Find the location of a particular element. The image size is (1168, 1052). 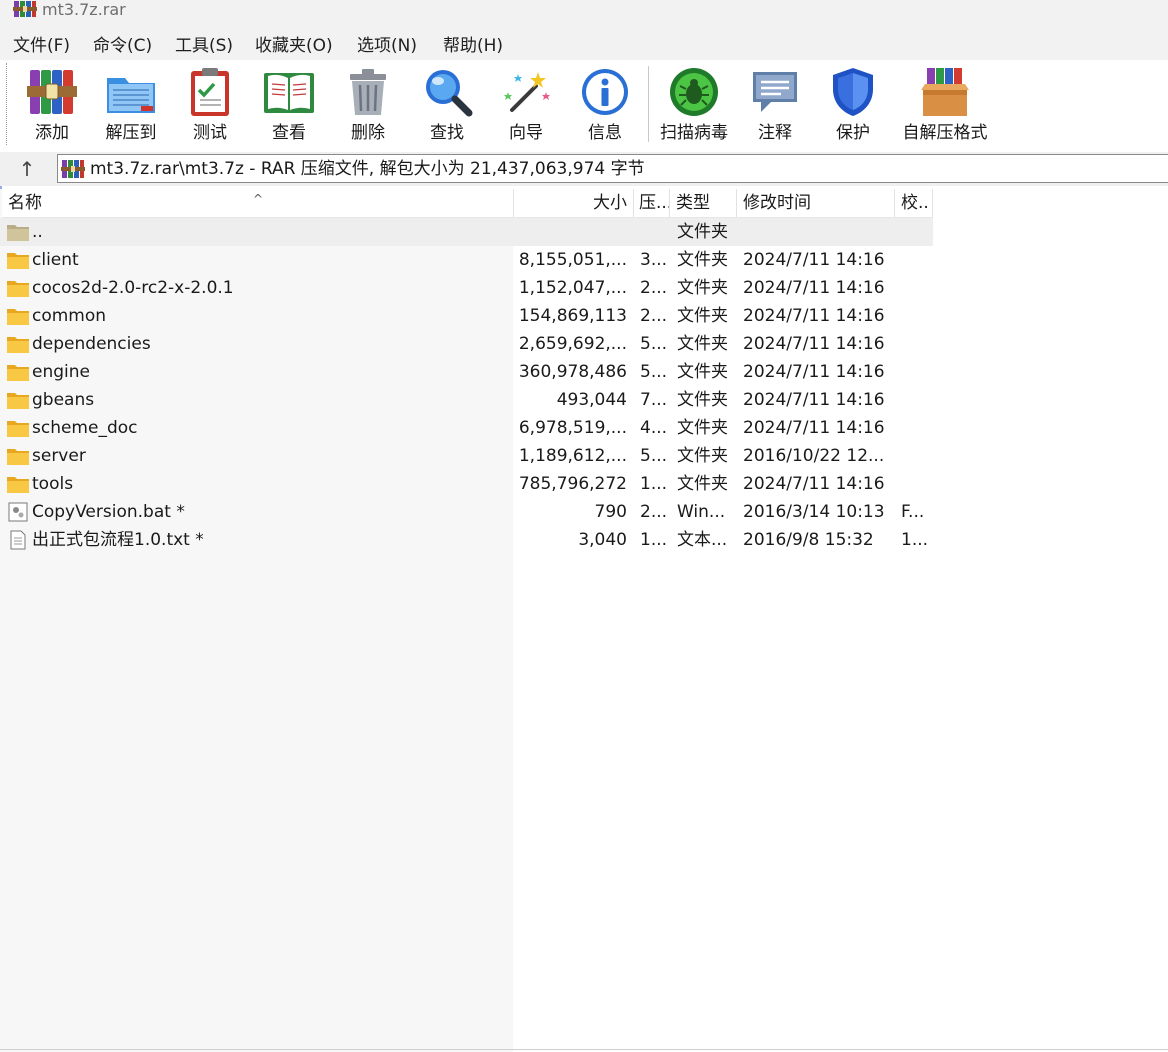

menu-help: 帮助(H) is located at coordinates (473, 46).